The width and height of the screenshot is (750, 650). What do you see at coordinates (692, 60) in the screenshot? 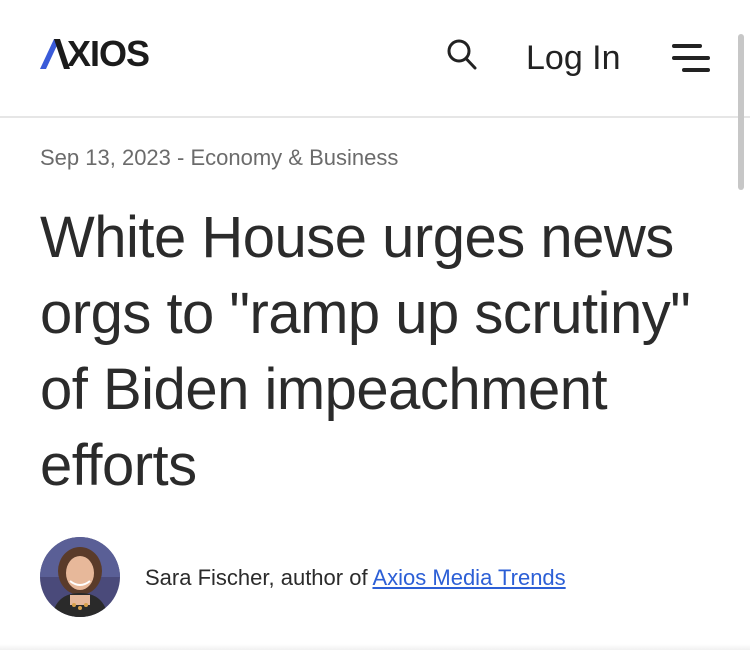
I see `menu-button` at bounding box center [692, 60].